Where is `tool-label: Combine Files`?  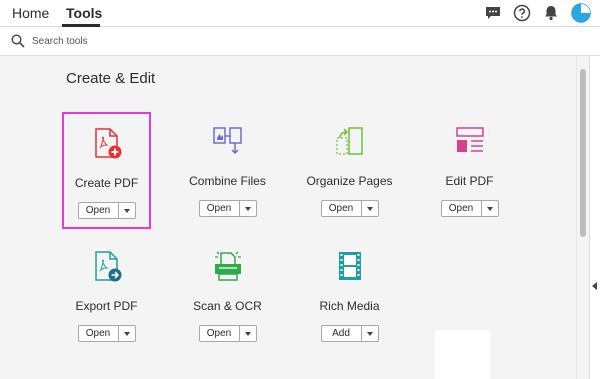 tool-label: Combine Files is located at coordinates (227, 181).